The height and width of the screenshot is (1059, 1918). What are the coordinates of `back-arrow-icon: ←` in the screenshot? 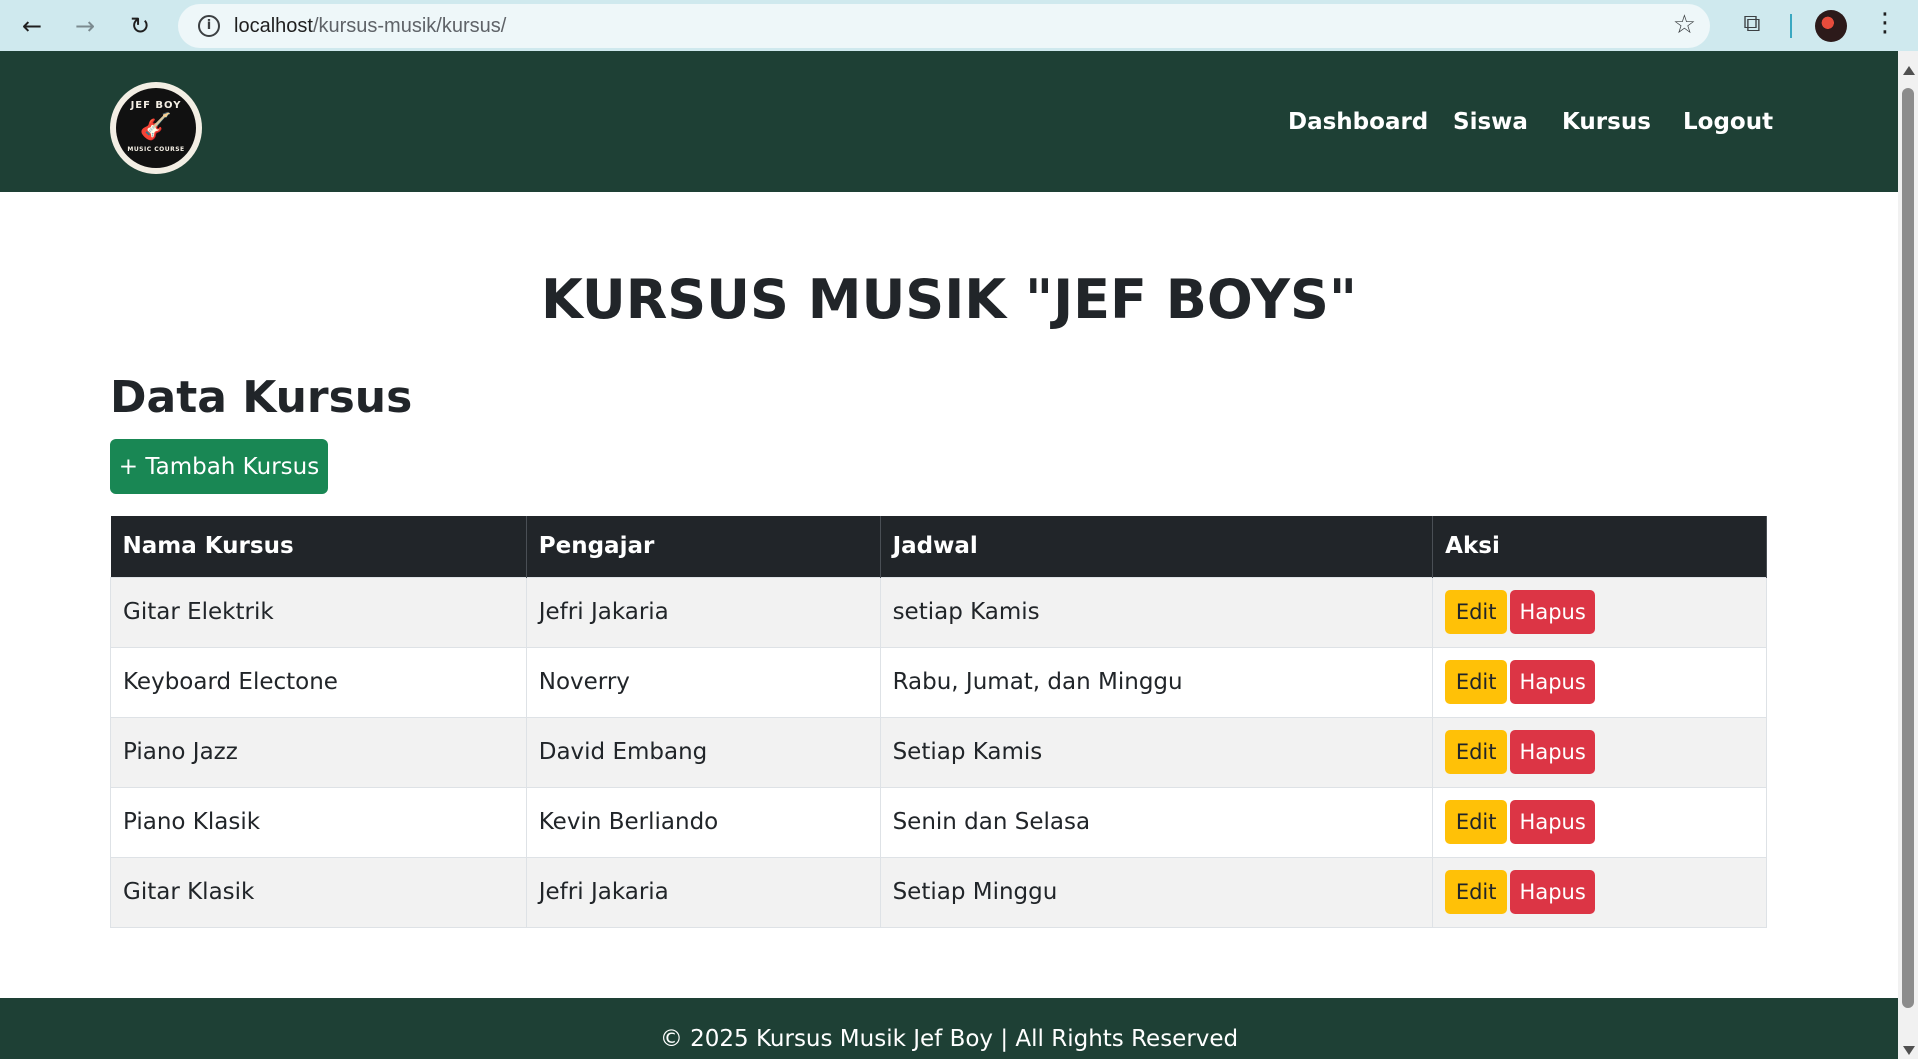 It's located at (32, 26).